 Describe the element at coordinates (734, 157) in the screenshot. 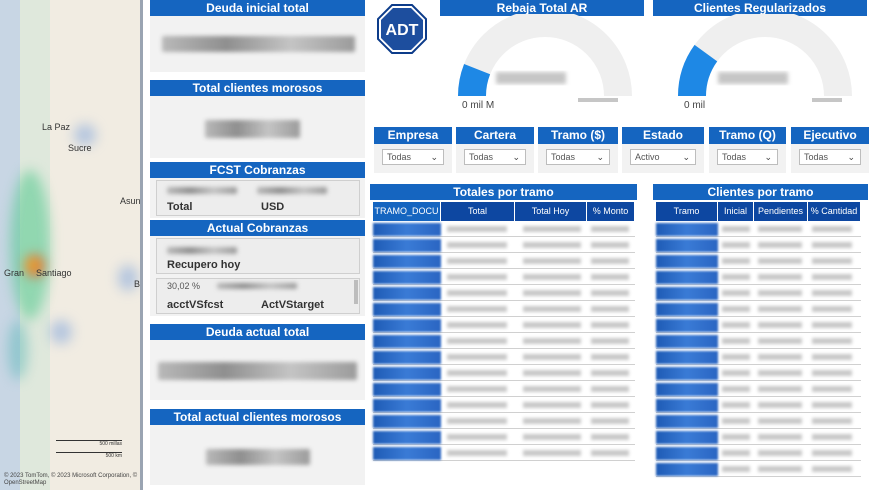

I see `slicer-value: Todas` at that location.